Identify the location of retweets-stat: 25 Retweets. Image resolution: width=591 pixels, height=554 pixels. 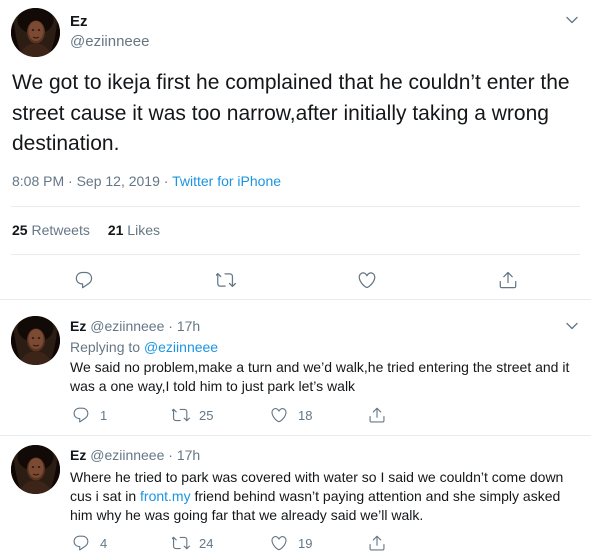
(51, 230).